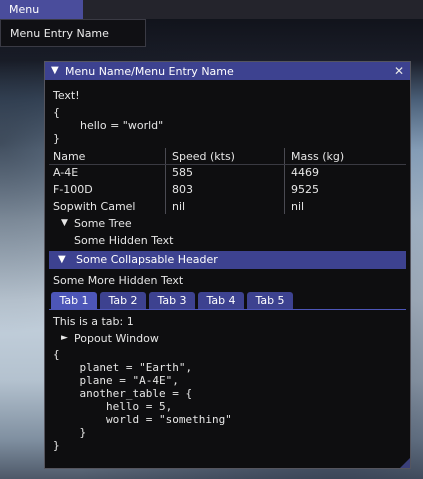 The height and width of the screenshot is (479, 423). Describe the element at coordinates (182, 189) in the screenshot. I see `table-cell: 803` at that location.